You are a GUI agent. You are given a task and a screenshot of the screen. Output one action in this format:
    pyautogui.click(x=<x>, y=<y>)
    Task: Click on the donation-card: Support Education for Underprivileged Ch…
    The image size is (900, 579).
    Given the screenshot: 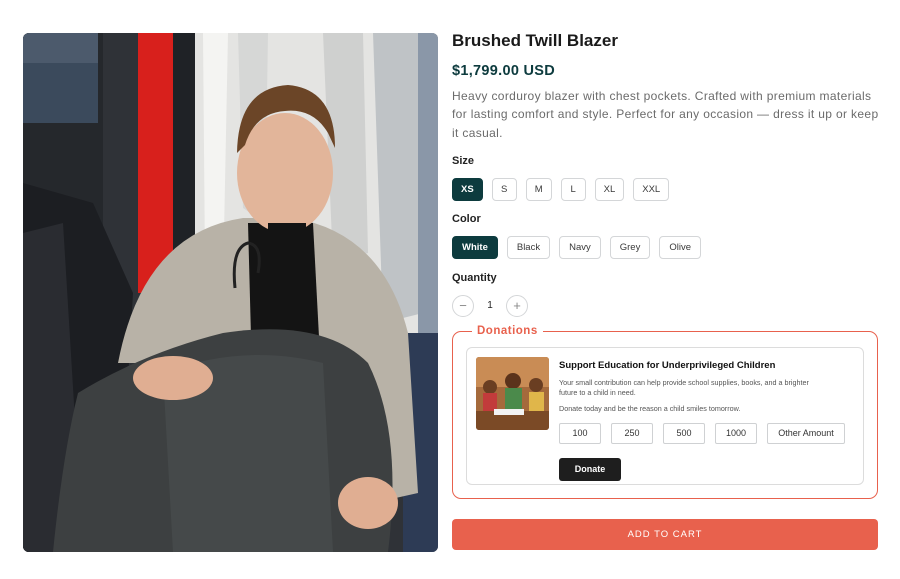 What is the action you would take?
    pyautogui.click(x=665, y=416)
    